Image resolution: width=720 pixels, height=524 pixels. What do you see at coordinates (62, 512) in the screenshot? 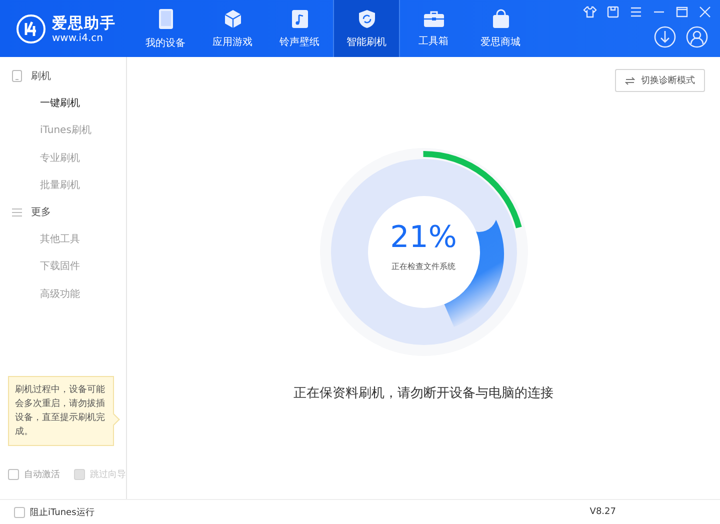
I see `checkbox-label: 阻止iTunes运行` at bounding box center [62, 512].